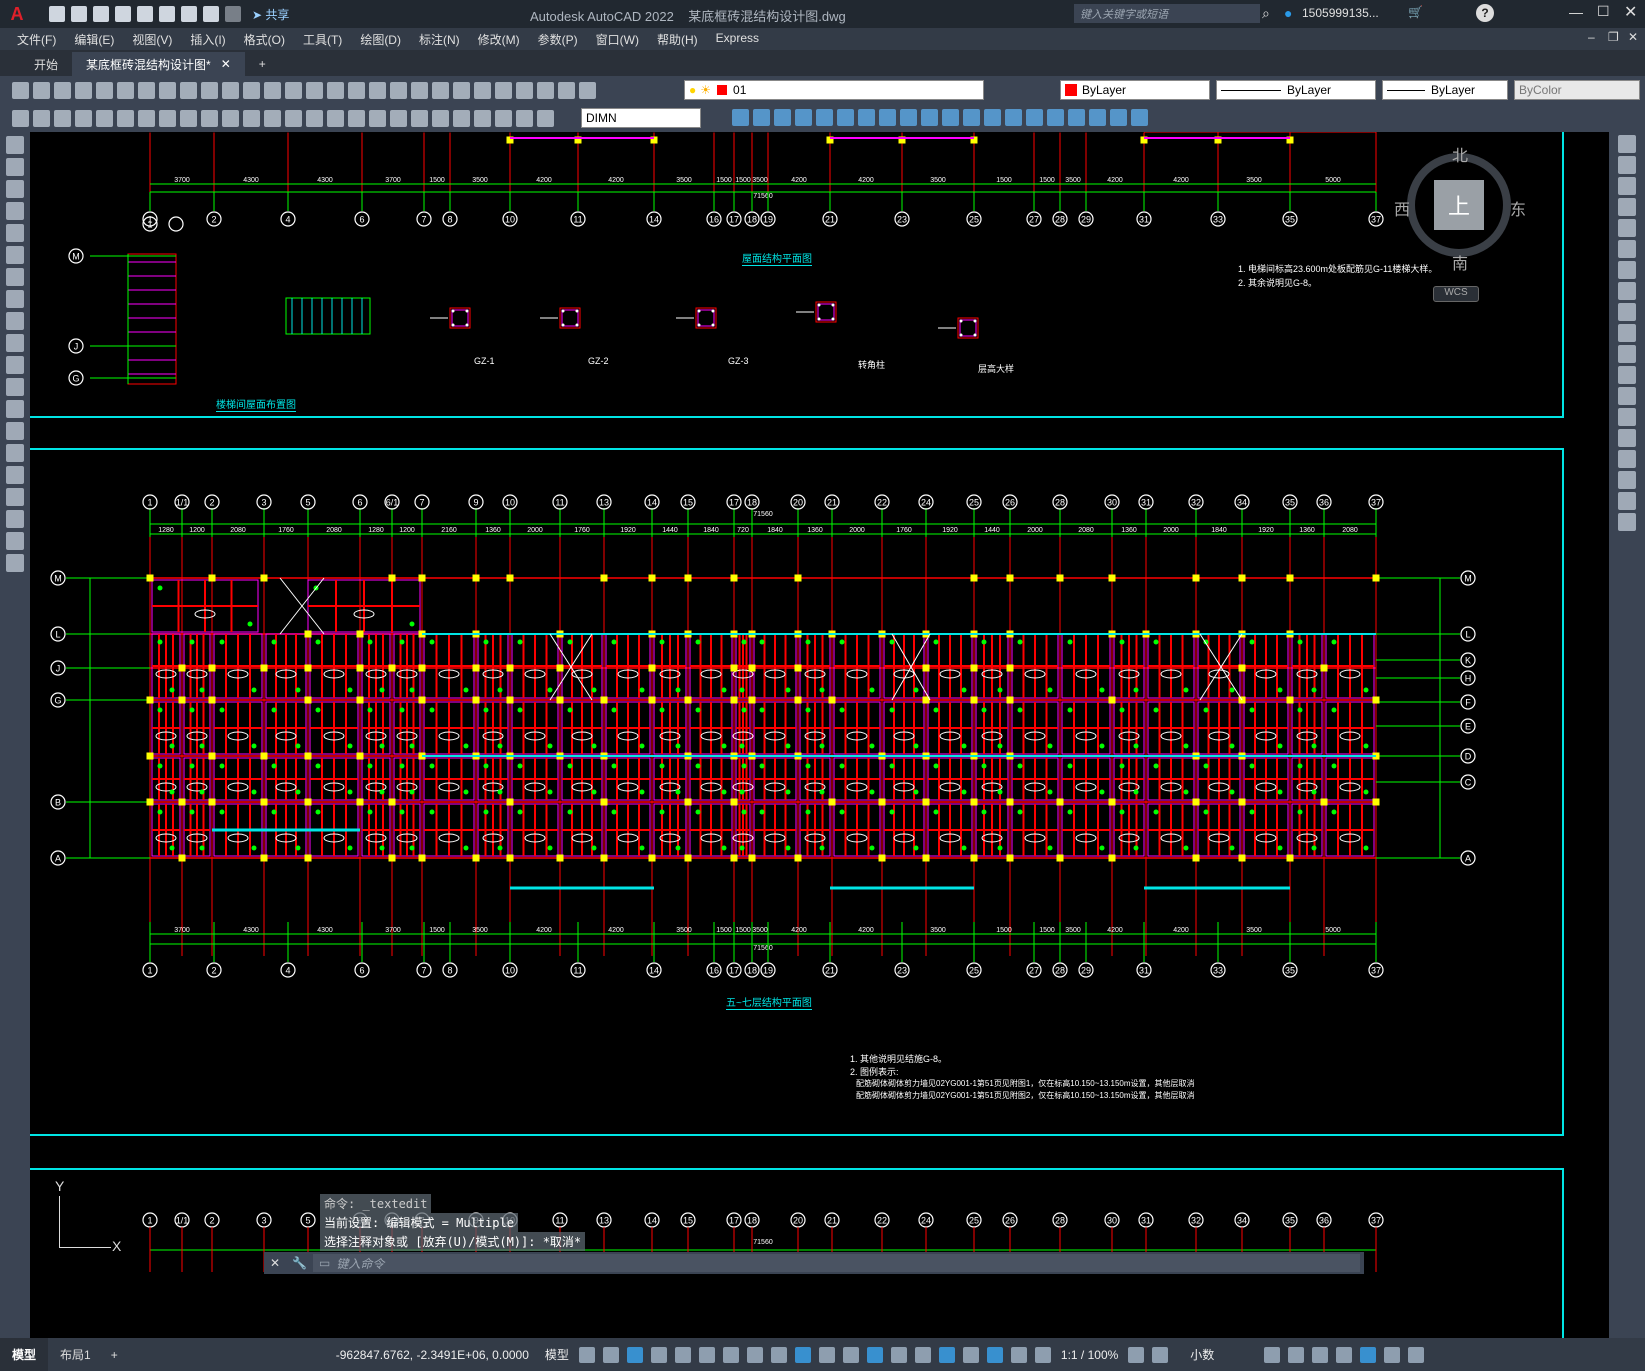 The width and height of the screenshot is (1645, 1371). I want to click on plus-icon, so click(1160, 1355).